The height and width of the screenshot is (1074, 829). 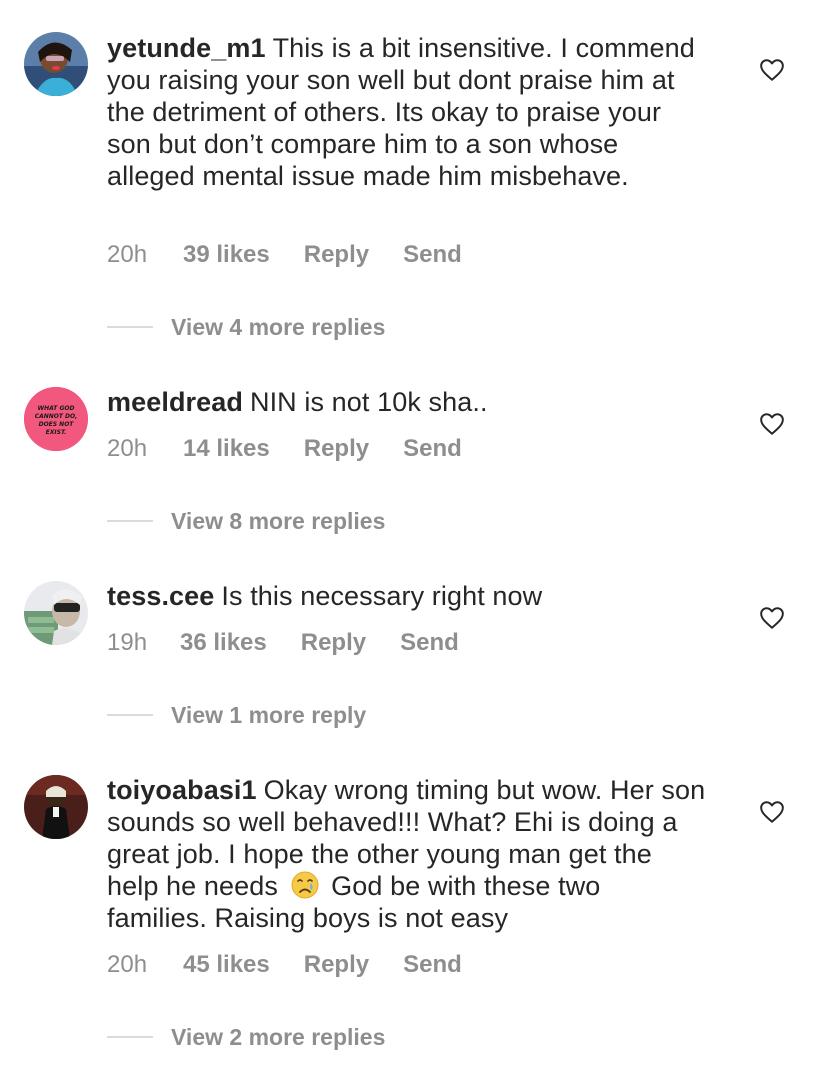 What do you see at coordinates (284, 965) in the screenshot?
I see `comment-meta: 20h 45 likes Reply Send` at bounding box center [284, 965].